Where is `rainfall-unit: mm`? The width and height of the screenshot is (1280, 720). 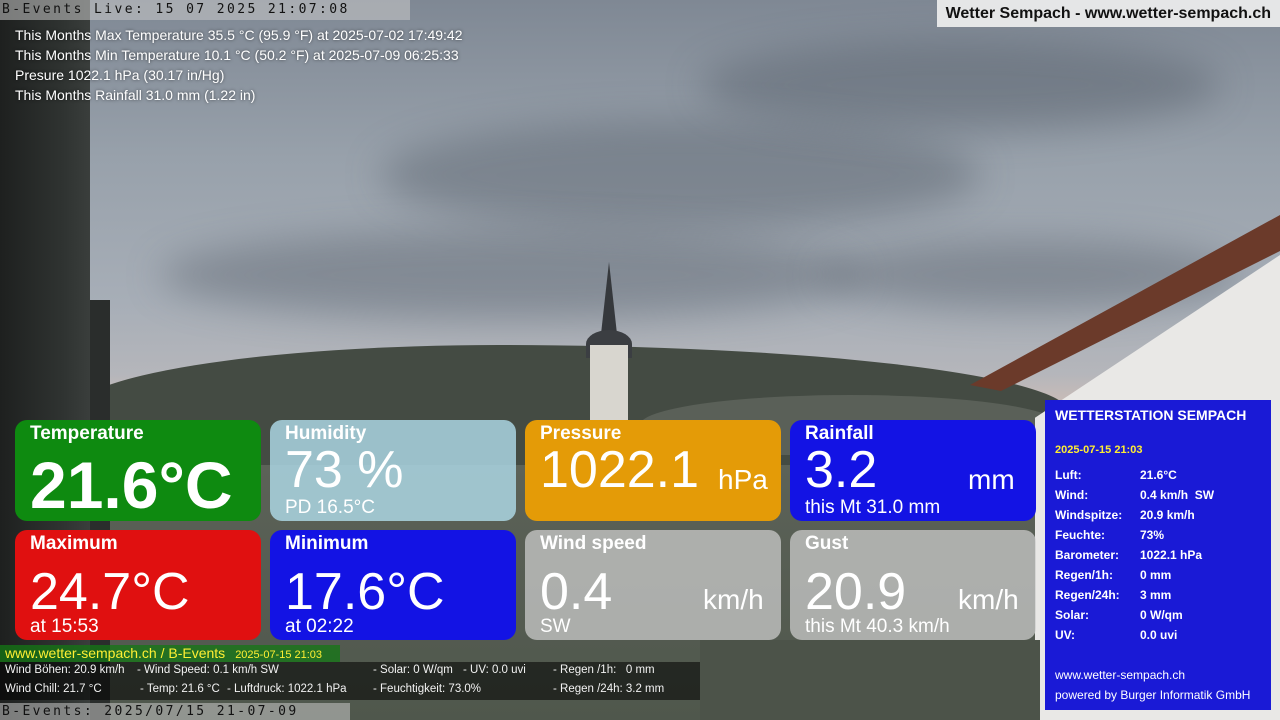 rainfall-unit: mm is located at coordinates (991, 479).